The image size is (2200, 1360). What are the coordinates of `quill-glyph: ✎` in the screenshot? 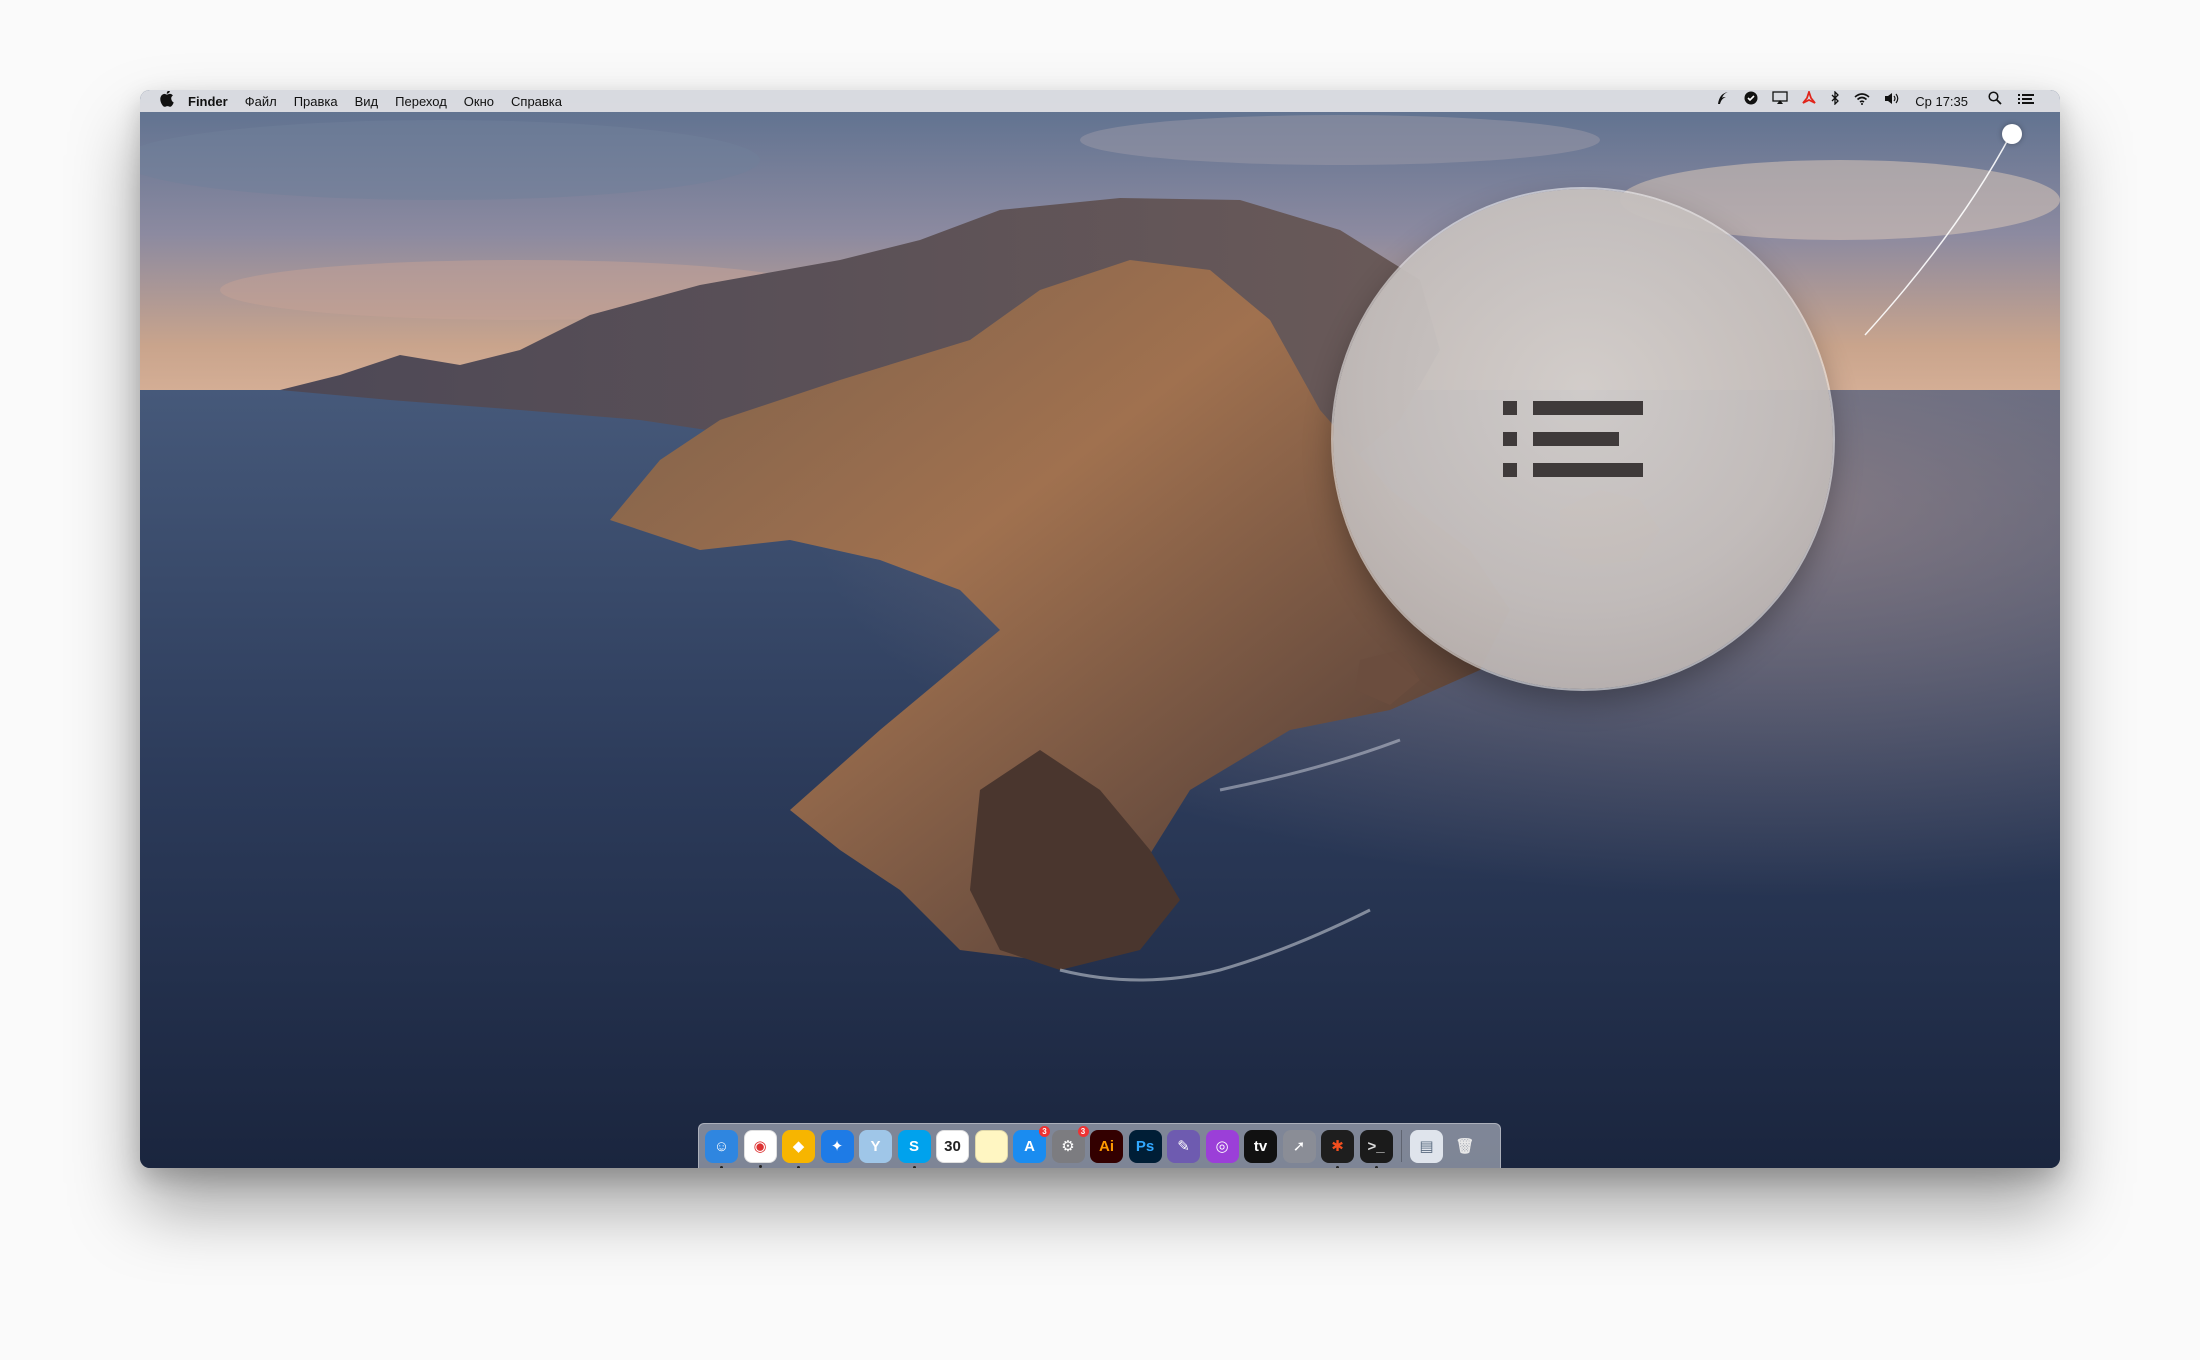 It's located at (1183, 1146).